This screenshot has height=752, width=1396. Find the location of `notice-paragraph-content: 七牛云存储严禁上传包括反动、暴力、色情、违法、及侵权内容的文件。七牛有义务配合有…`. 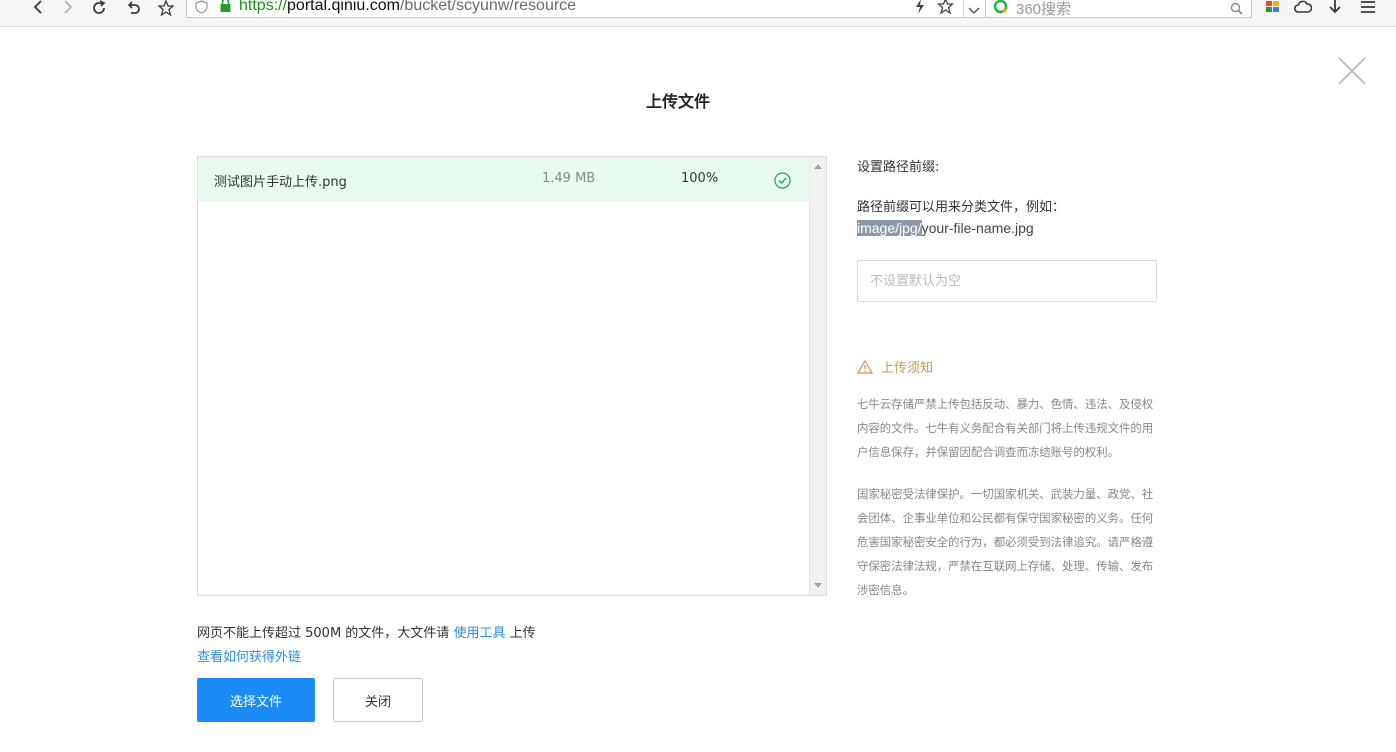

notice-paragraph-content: 七牛云存储严禁上传包括反动、暴力、色情、违法、及侵权内容的文件。七牛有义务配合有… is located at coordinates (1005, 428).